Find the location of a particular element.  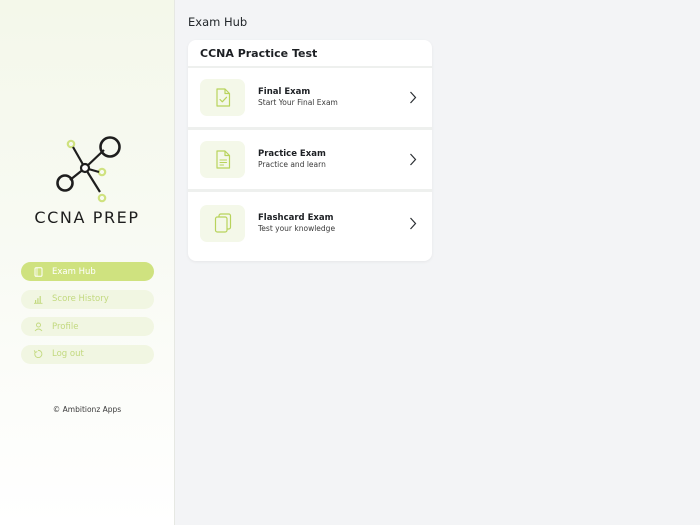

exam-subtitle: Start Your Final Exam is located at coordinates (298, 102).